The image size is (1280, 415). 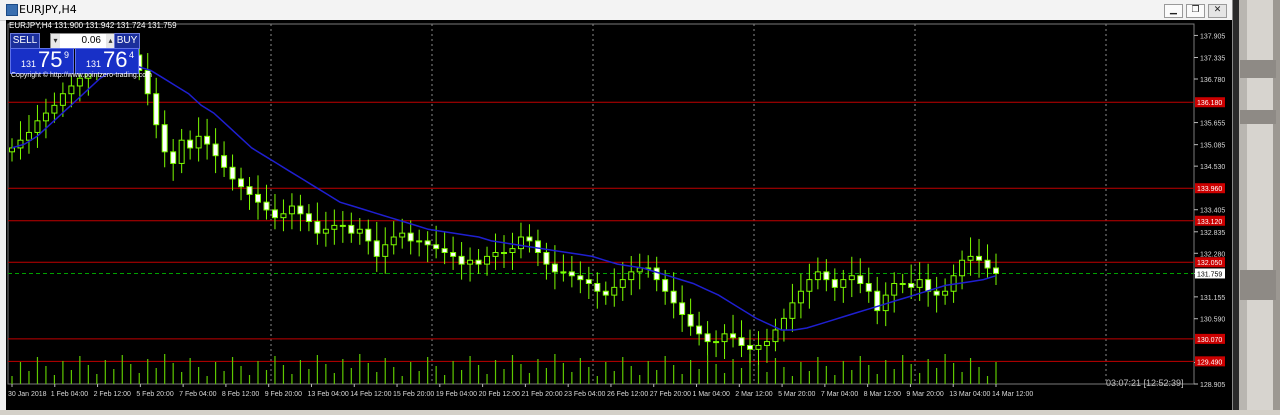 I want to click on sell-price-main: 75, so click(x=50, y=59).